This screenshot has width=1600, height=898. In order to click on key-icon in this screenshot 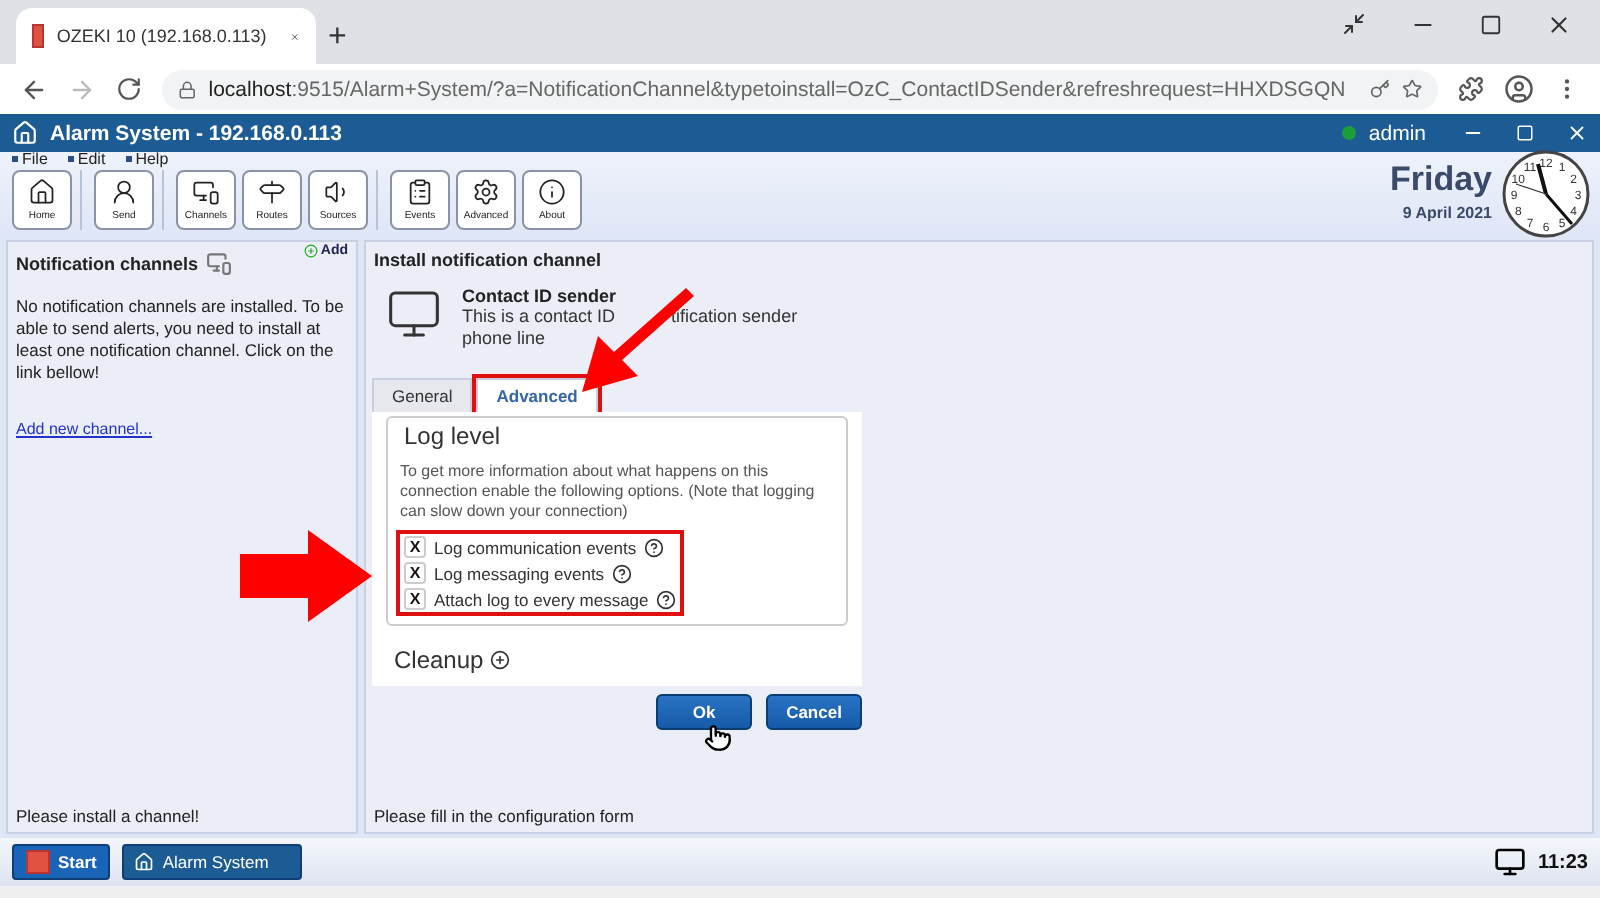, I will do `click(1379, 89)`.